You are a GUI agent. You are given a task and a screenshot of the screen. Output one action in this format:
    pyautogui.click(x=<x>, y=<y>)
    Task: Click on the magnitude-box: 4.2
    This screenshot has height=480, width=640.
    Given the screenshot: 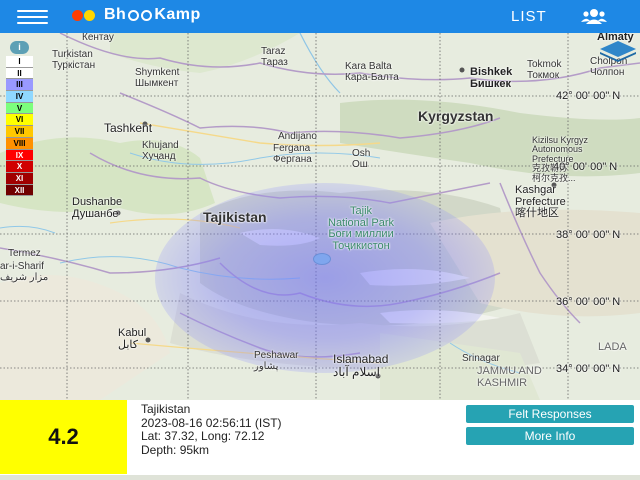 What is the action you would take?
    pyautogui.click(x=63, y=437)
    